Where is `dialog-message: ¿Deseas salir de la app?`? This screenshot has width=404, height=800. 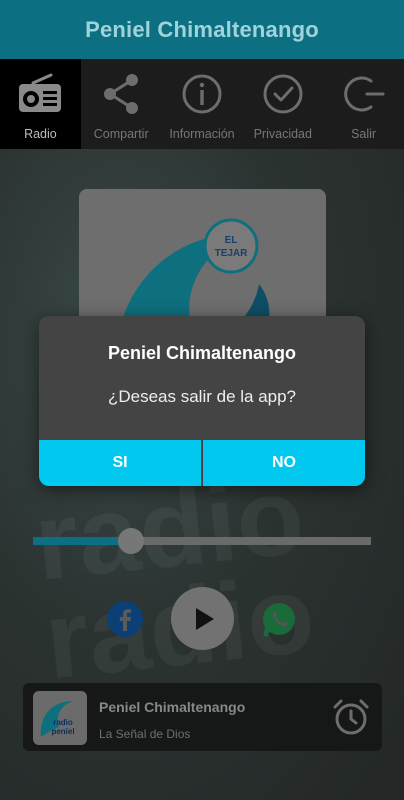
dialog-message: ¿Deseas salir de la app? is located at coordinates (202, 396).